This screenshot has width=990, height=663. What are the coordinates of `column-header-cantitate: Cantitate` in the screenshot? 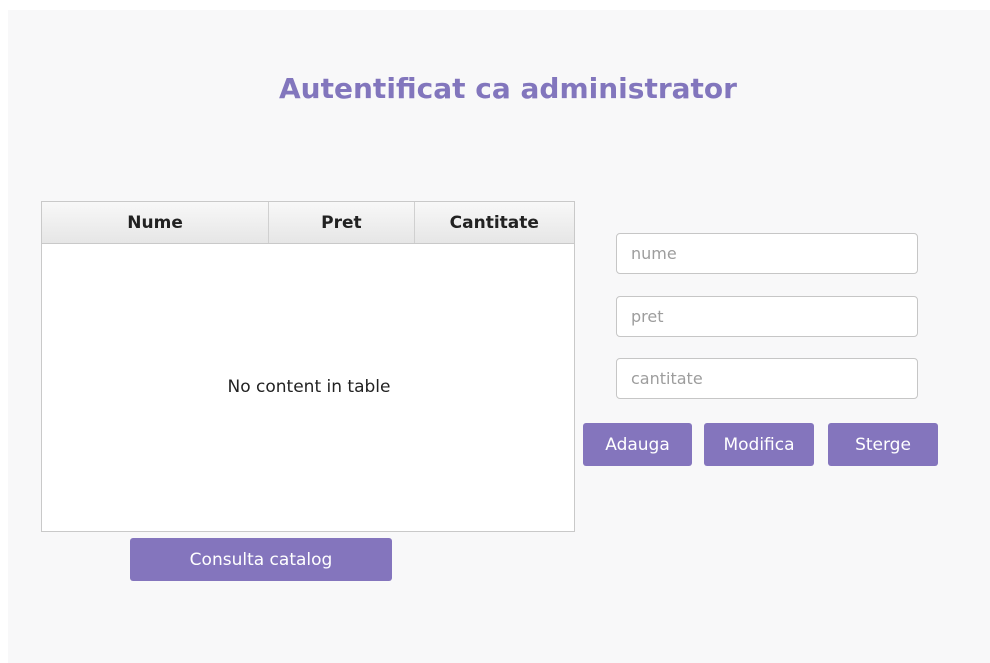 It's located at (494, 222).